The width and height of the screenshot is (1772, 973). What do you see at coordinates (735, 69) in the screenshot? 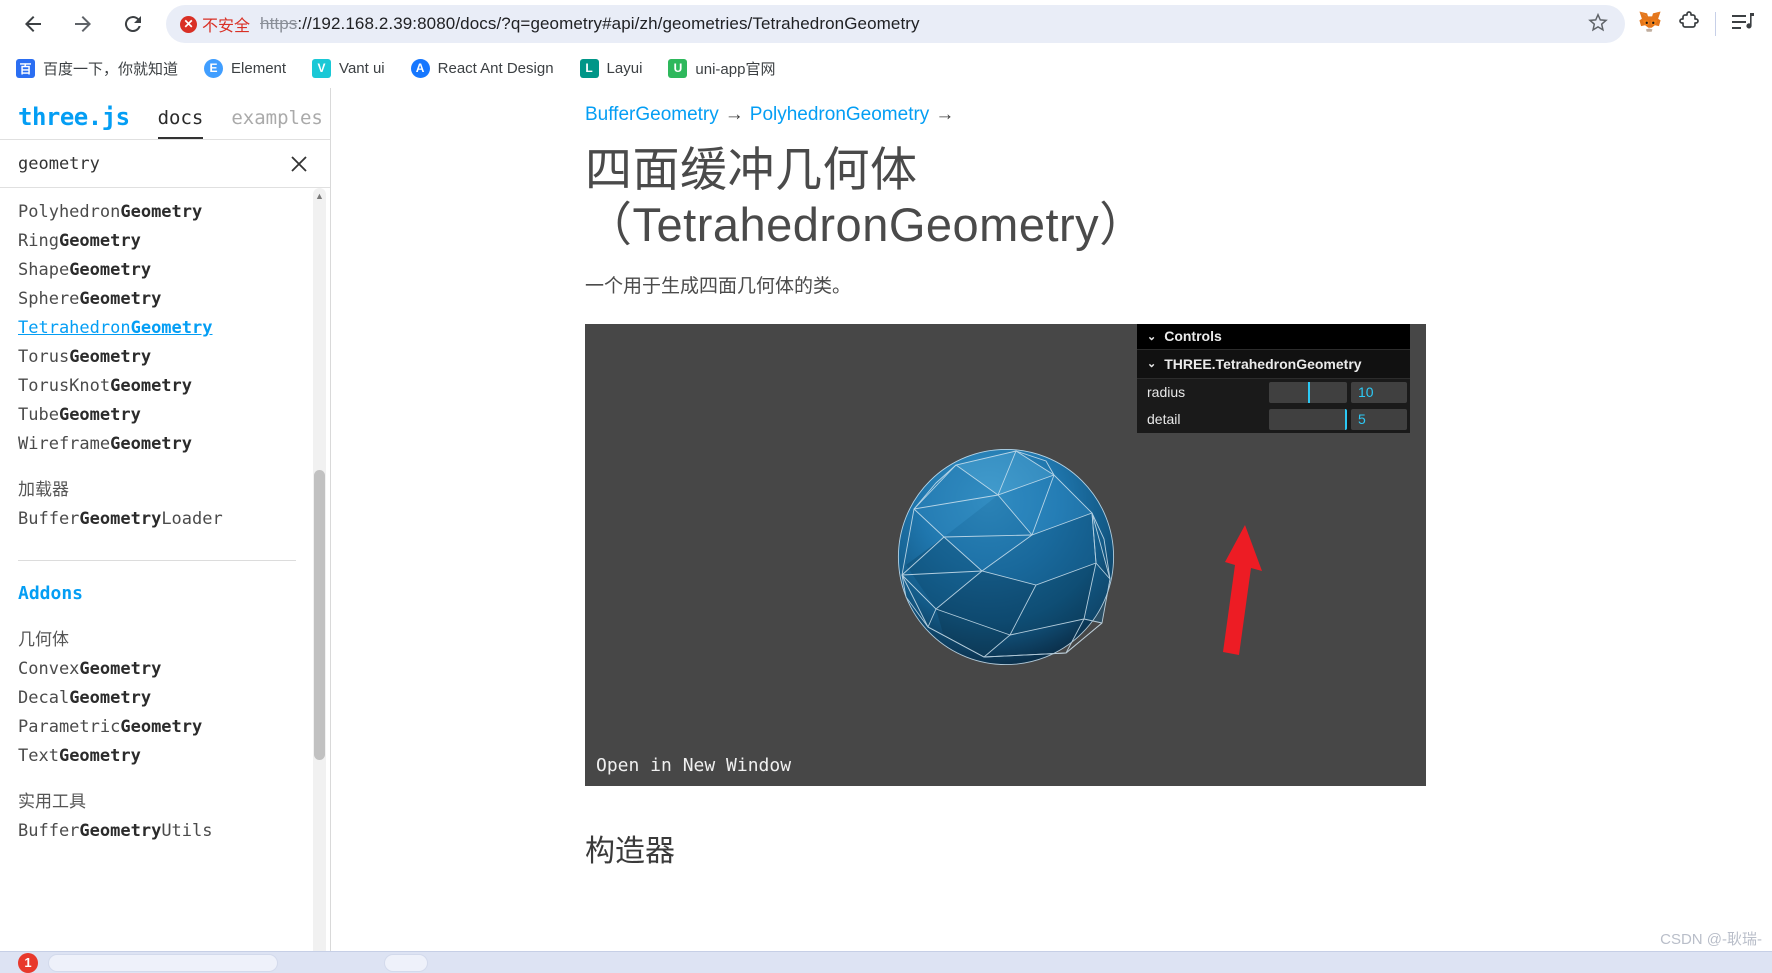
I see `bookmark-label: uni-app官网` at bounding box center [735, 69].